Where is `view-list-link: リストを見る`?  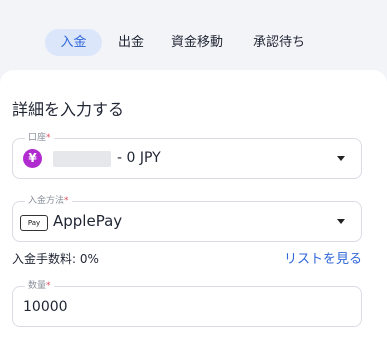 view-list-link: リストを見る is located at coordinates (323, 257).